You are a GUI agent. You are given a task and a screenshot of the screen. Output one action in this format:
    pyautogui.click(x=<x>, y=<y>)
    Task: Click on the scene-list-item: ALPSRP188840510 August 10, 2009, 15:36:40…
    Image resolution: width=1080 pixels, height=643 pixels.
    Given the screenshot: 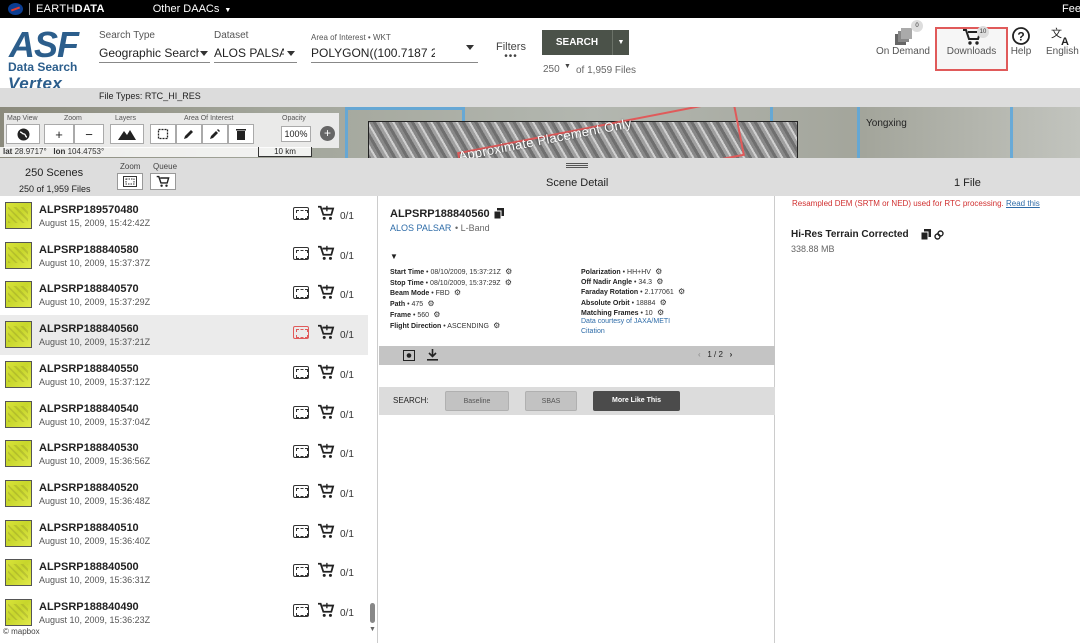 What is the action you would take?
    pyautogui.click(x=184, y=534)
    